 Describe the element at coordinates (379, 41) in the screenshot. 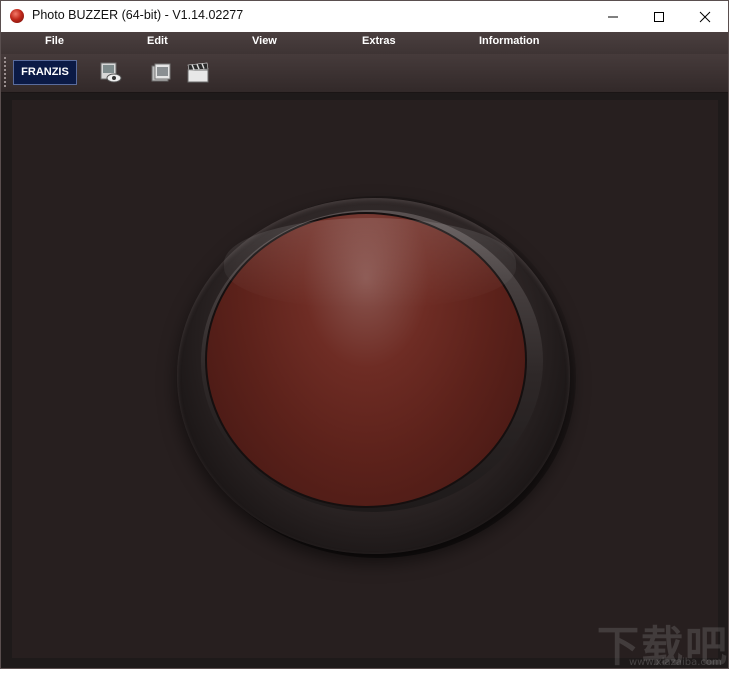

I see `menu-extras: Extras` at that location.